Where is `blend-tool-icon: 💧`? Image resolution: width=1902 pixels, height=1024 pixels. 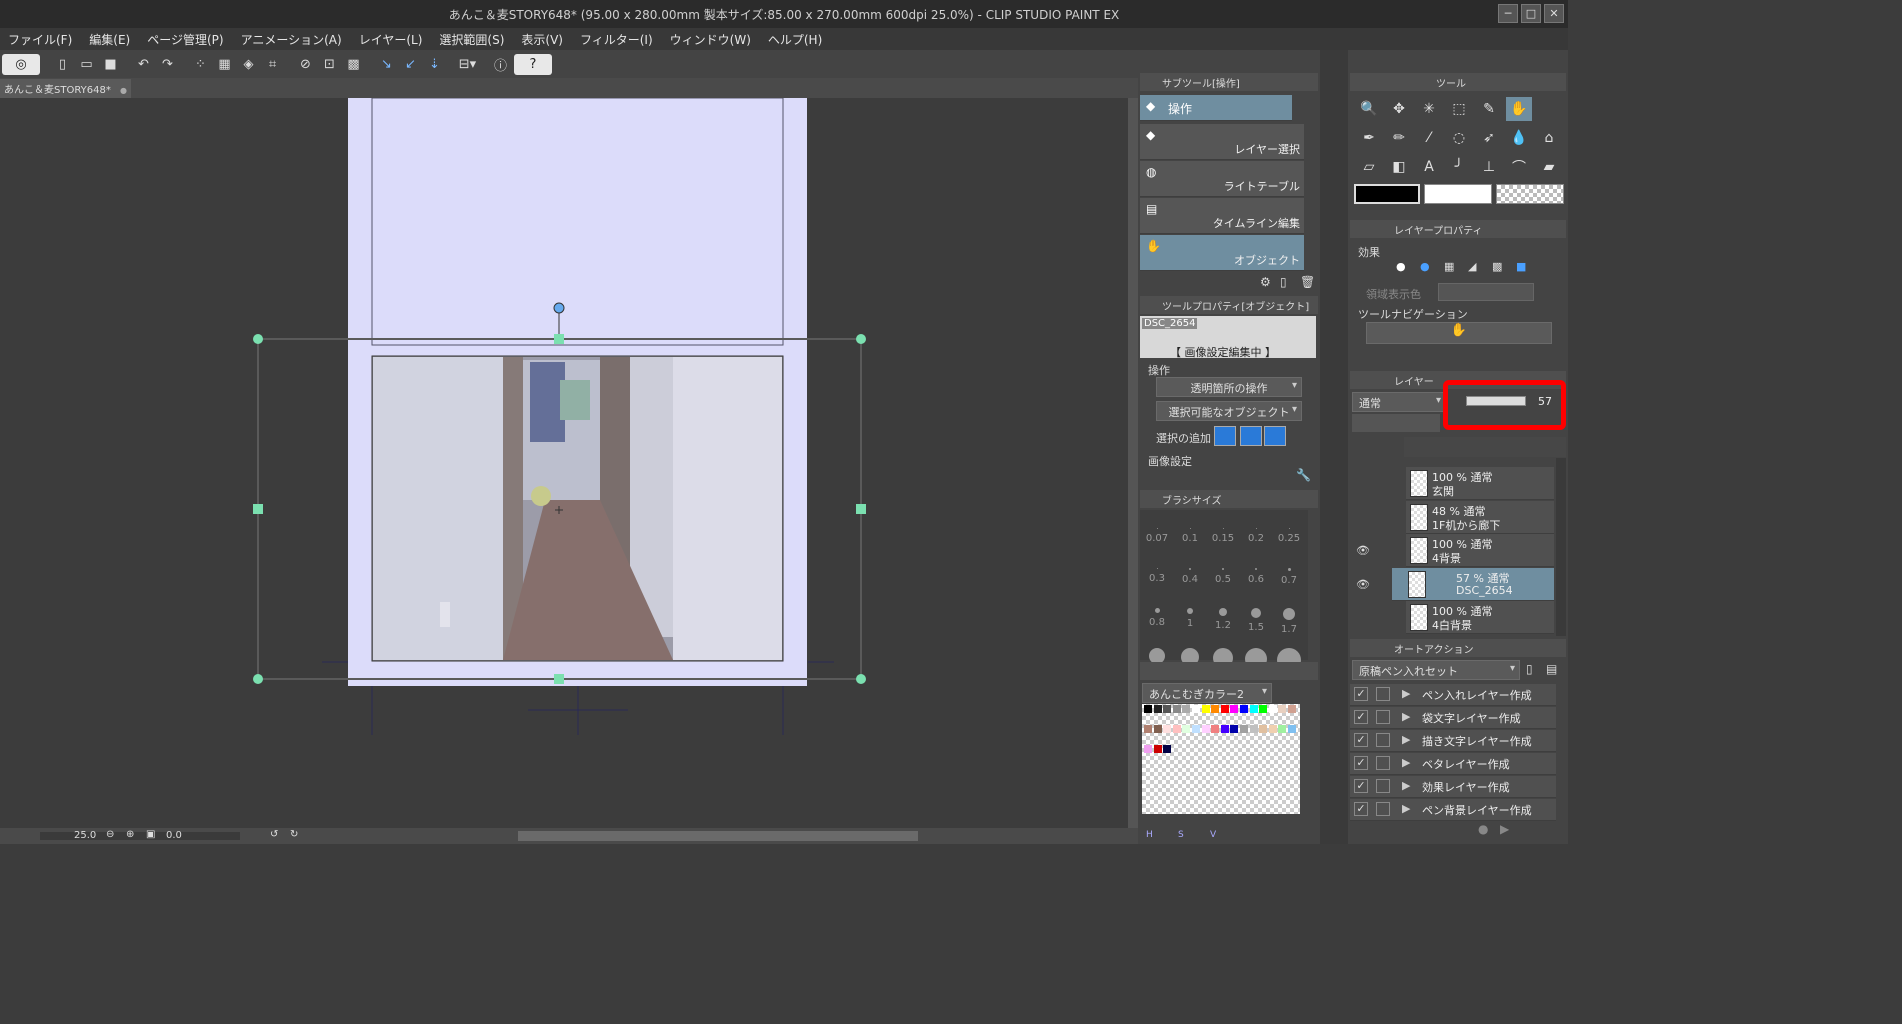 blend-tool-icon: 💧 is located at coordinates (1519, 138).